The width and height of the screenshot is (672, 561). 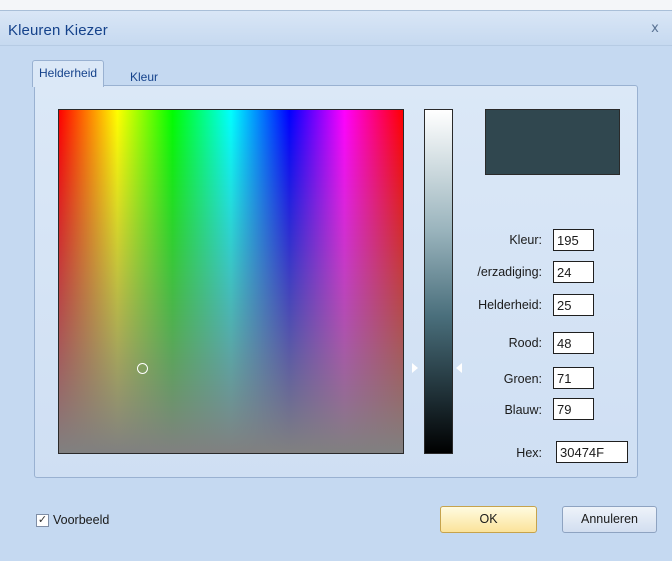 I want to click on green-input, so click(x=573, y=378).